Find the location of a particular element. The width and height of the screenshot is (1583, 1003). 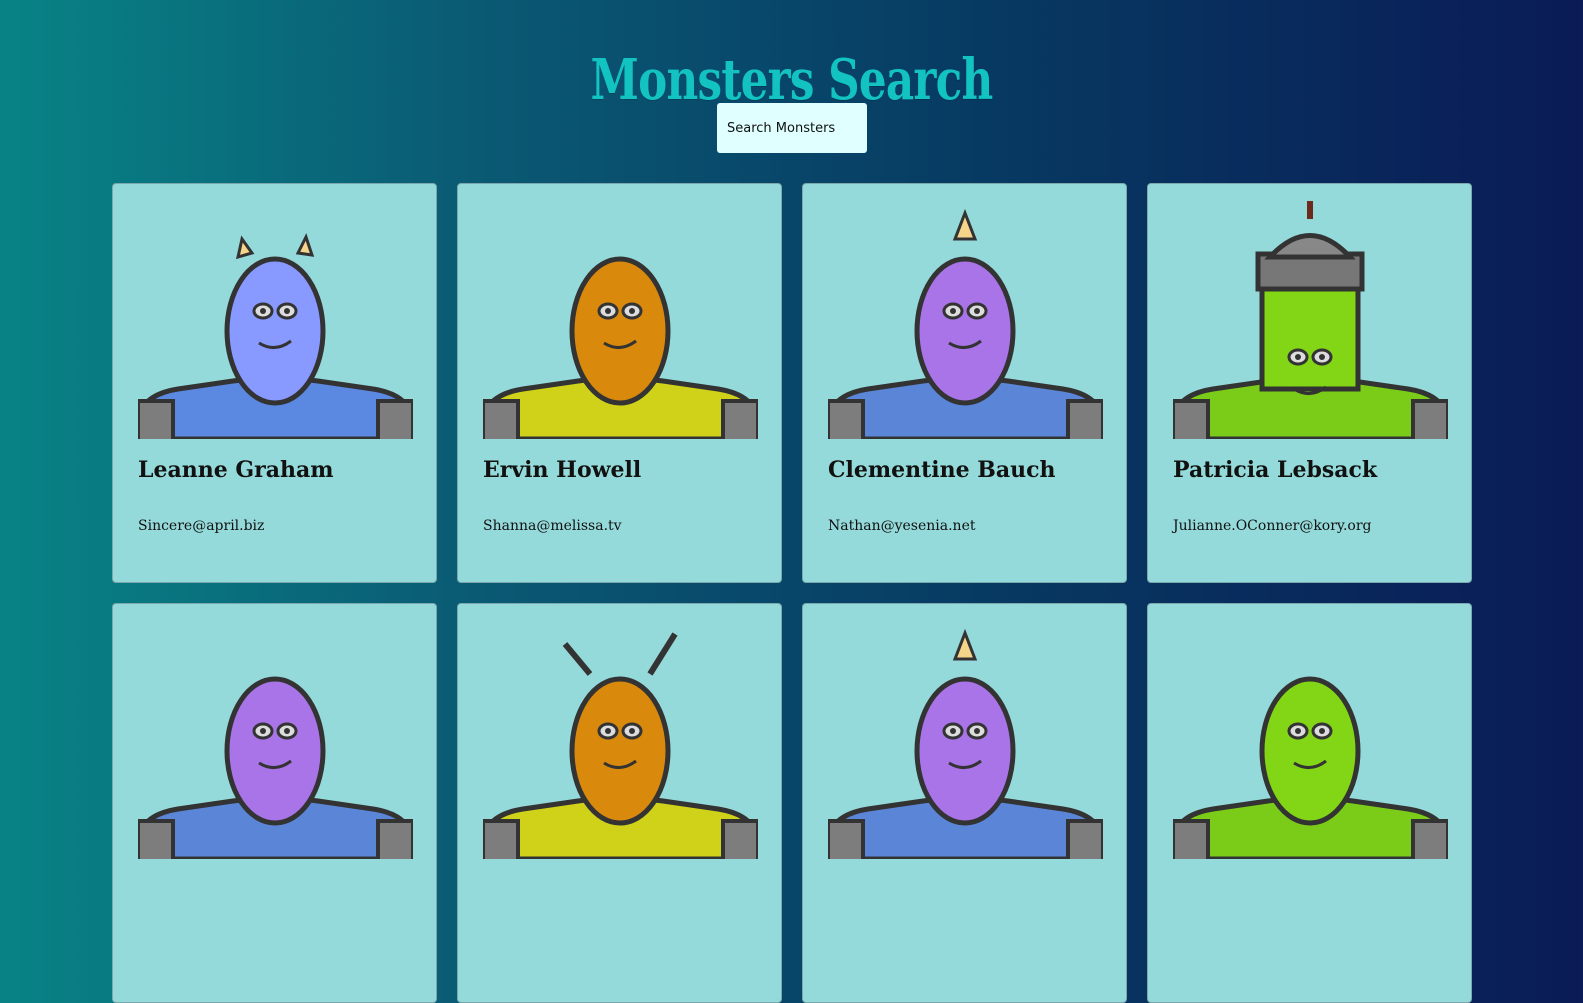

monster-card: Leanne Graham Sincere@april.biz is located at coordinates (274, 383).